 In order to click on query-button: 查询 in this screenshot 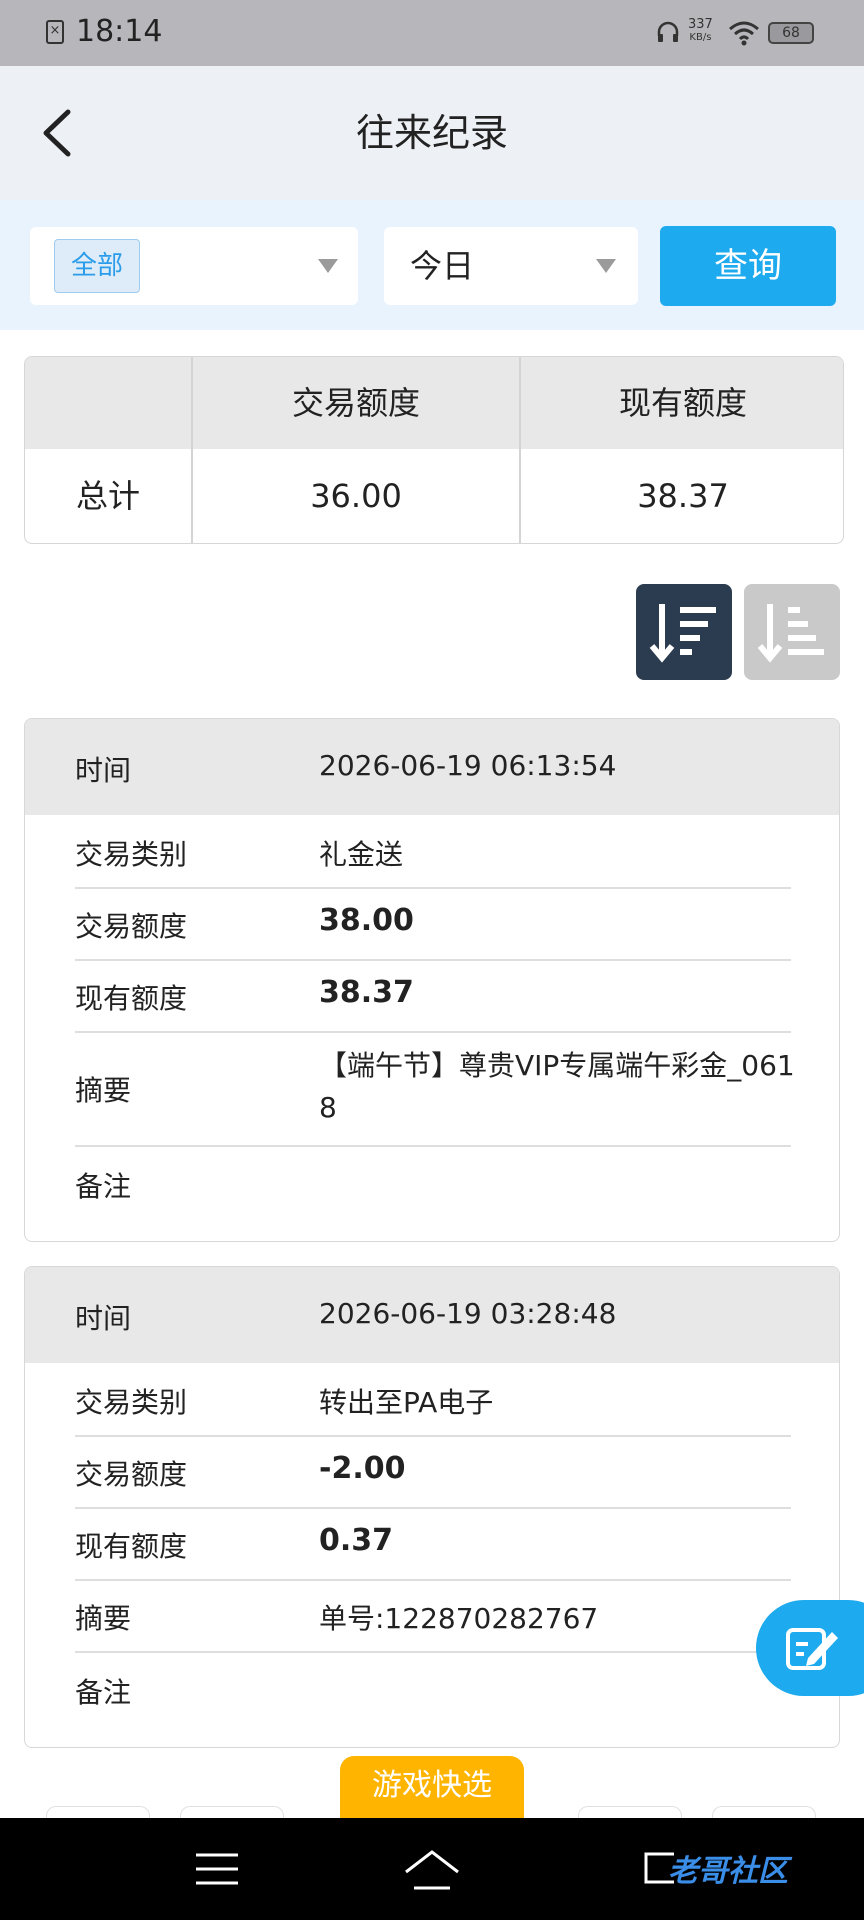, I will do `click(748, 266)`.